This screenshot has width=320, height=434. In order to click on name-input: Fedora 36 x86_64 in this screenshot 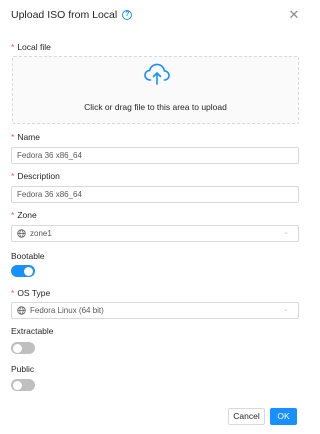, I will do `click(155, 155)`.